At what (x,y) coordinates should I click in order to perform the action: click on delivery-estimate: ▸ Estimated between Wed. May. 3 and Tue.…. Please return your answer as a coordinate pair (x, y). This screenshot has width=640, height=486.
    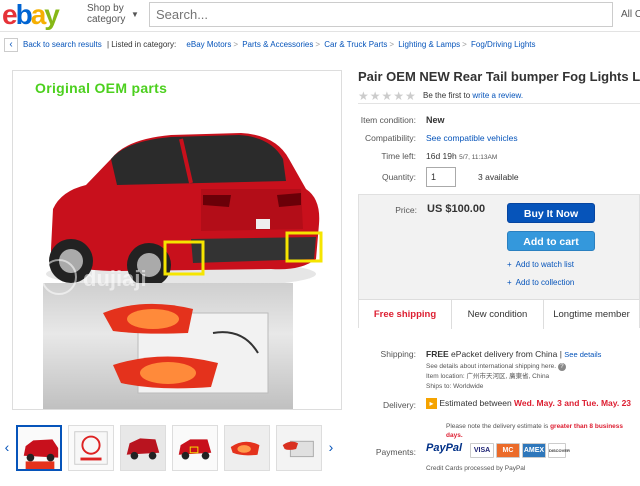
    Looking at the image, I should click on (532, 404).